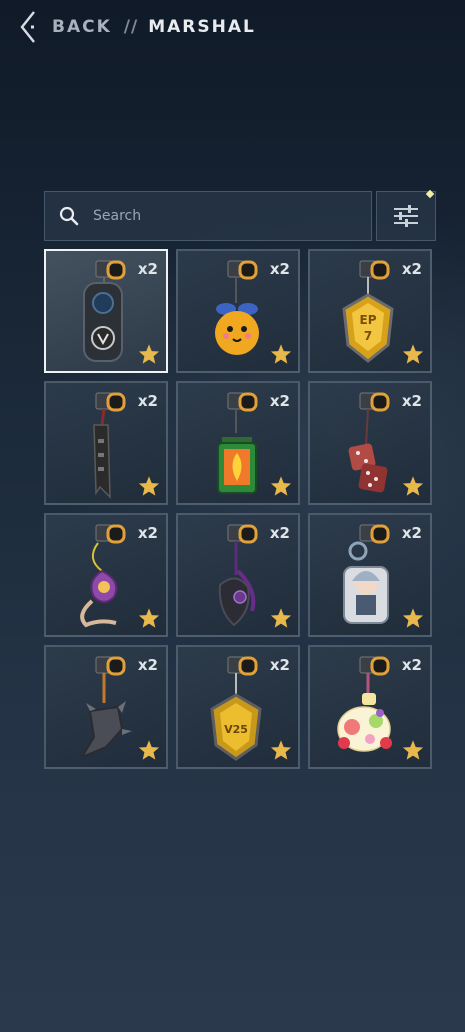 This screenshot has width=465, height=1032. What do you see at coordinates (69, 216) in the screenshot?
I see `search-icon` at bounding box center [69, 216].